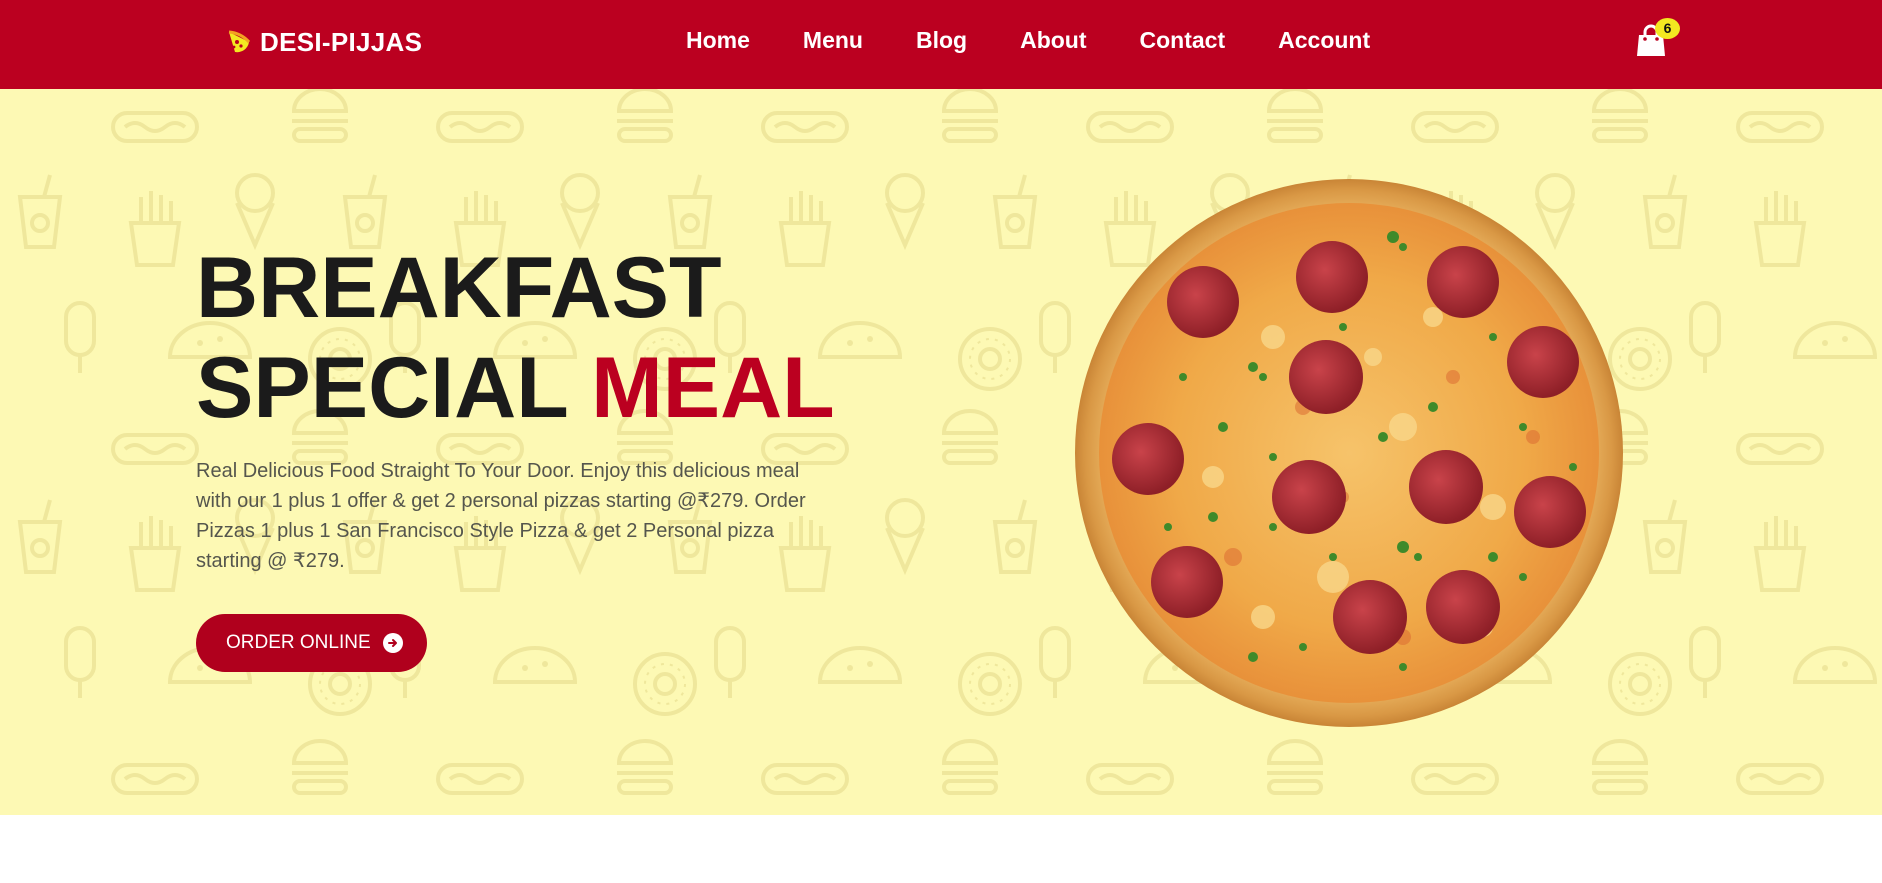 Image resolution: width=1882 pixels, height=883 pixels. Describe the element at coordinates (713, 388) in the screenshot. I see `headline-accent: MEAL` at that location.